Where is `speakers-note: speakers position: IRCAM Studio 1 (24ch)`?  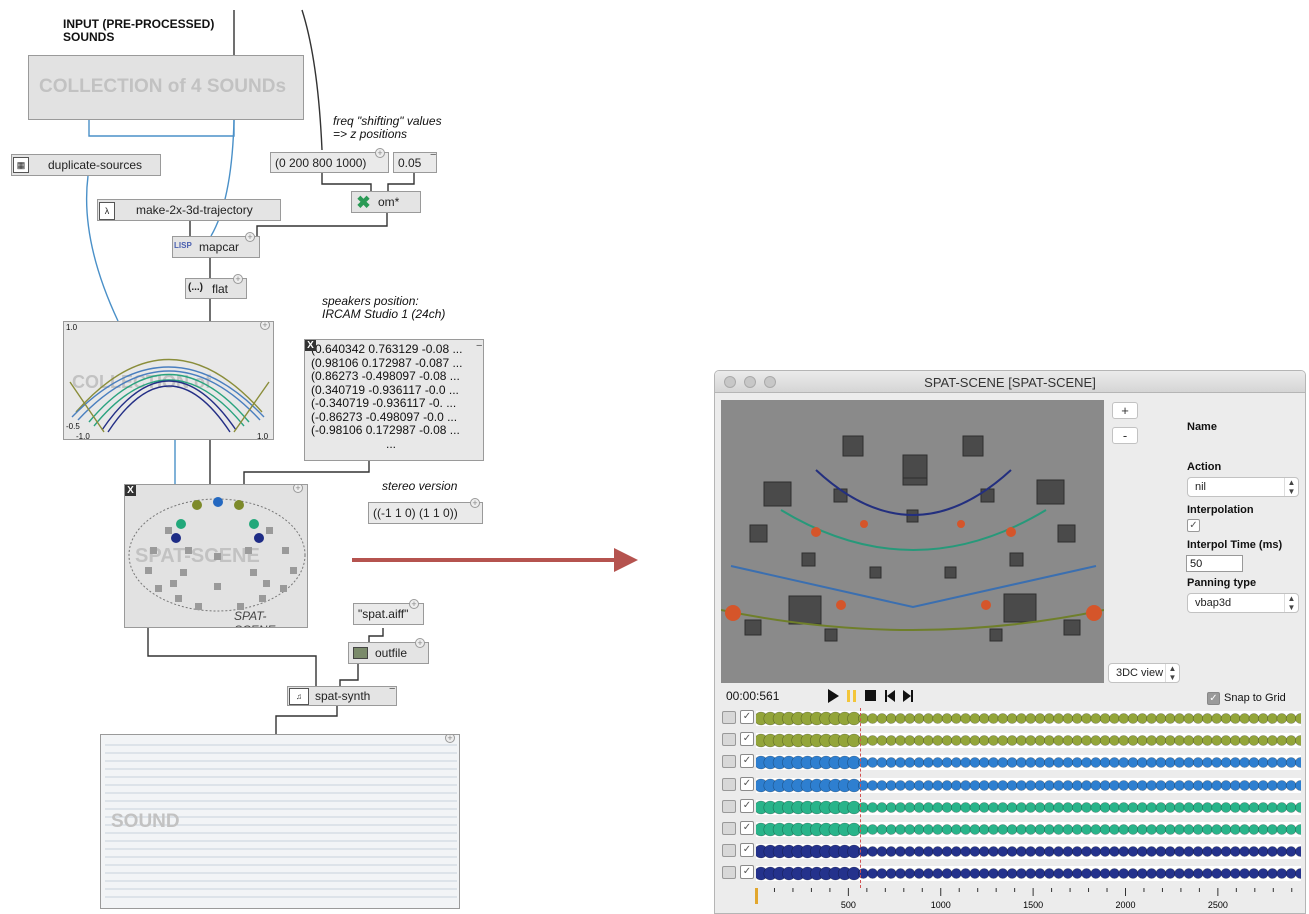
speakers-note: speakers position: IRCAM Studio 1 (24ch) is located at coordinates (384, 307).